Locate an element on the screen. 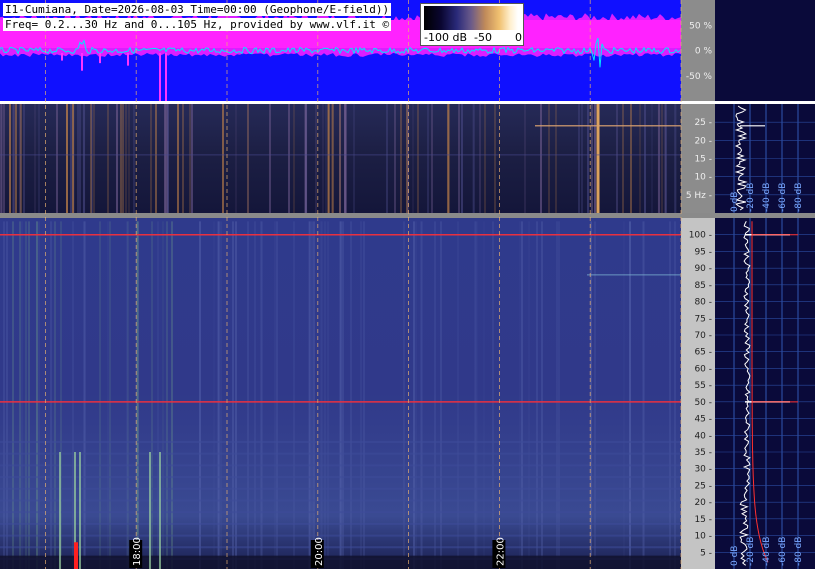  hi-frequency-tick-label: 65 - is located at coordinates (703, 353).